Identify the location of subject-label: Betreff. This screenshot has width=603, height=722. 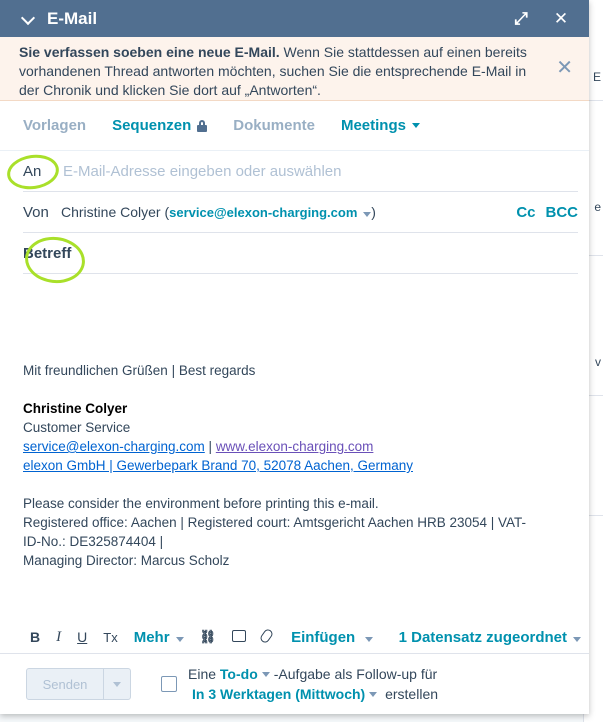
(47, 253).